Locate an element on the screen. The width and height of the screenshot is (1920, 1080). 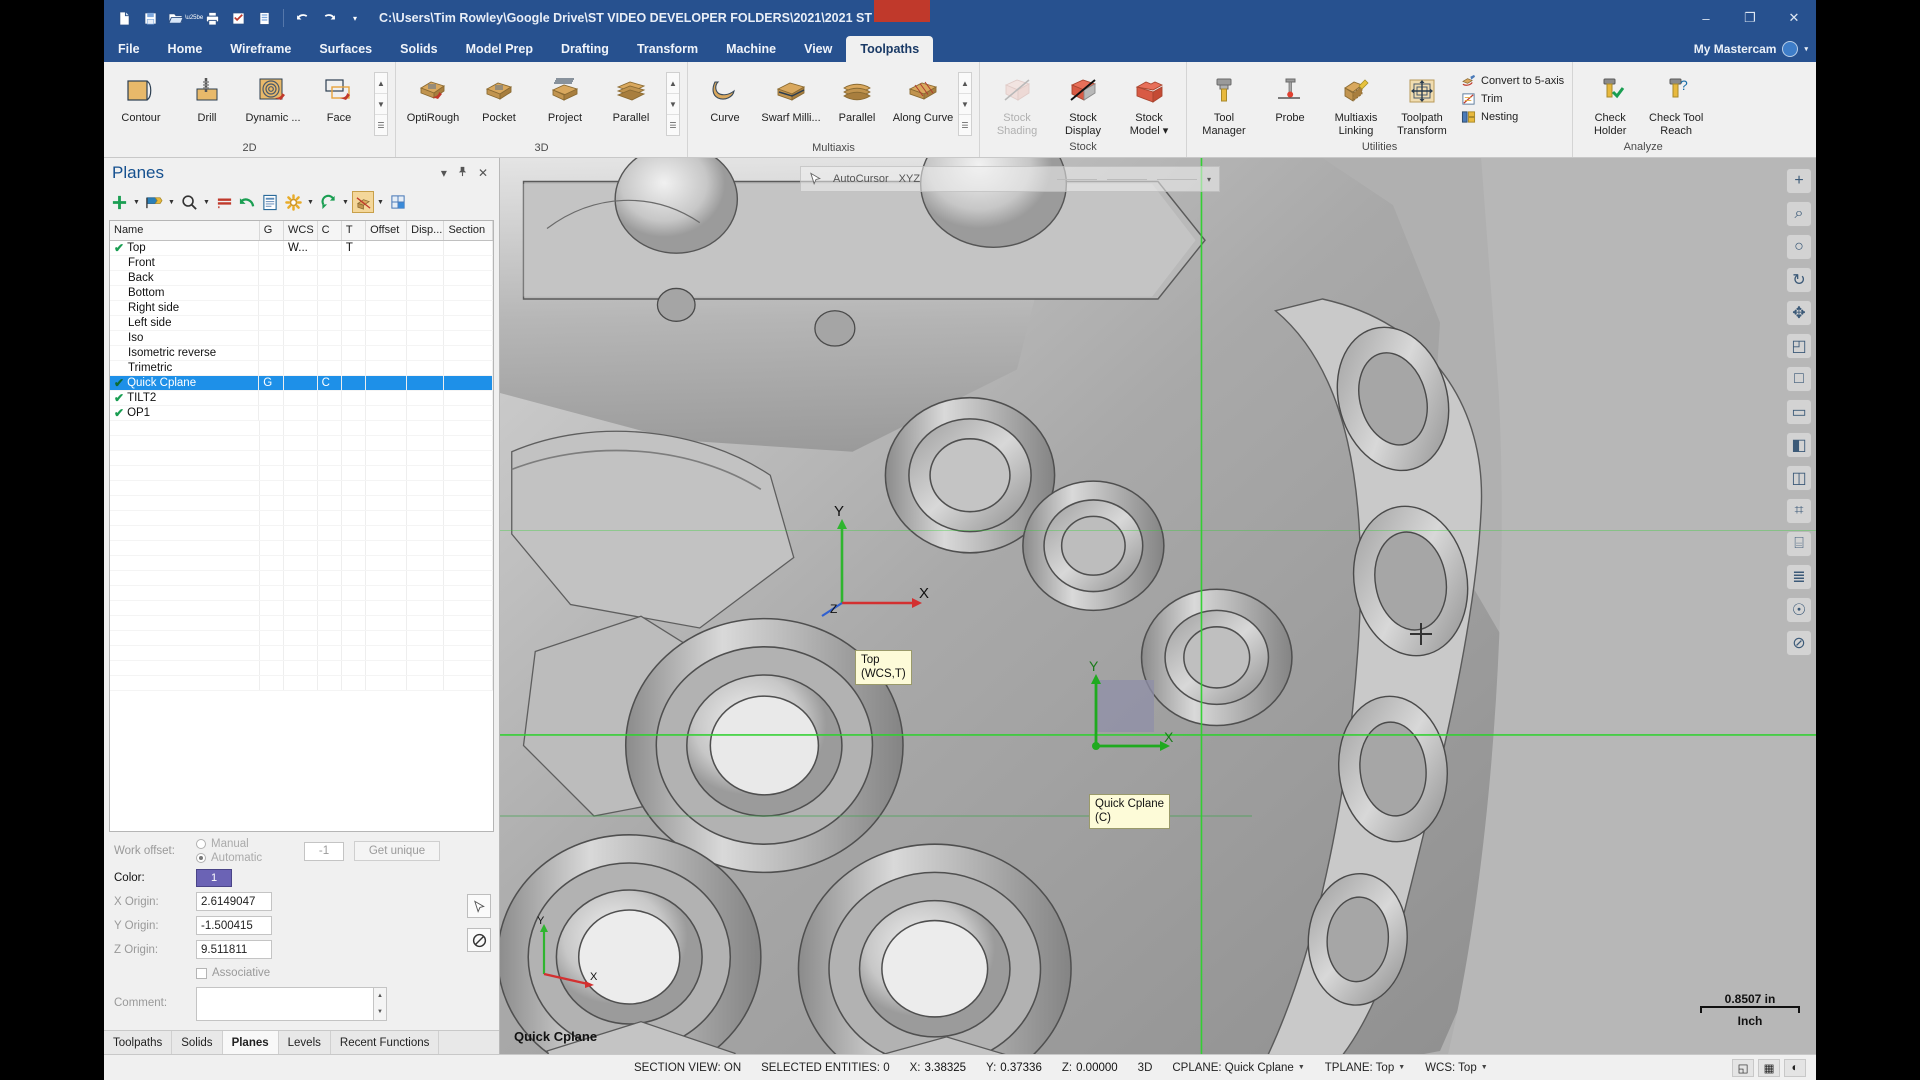
plane-from-geometry-caret-icon: ▼ is located at coordinates (171, 202).